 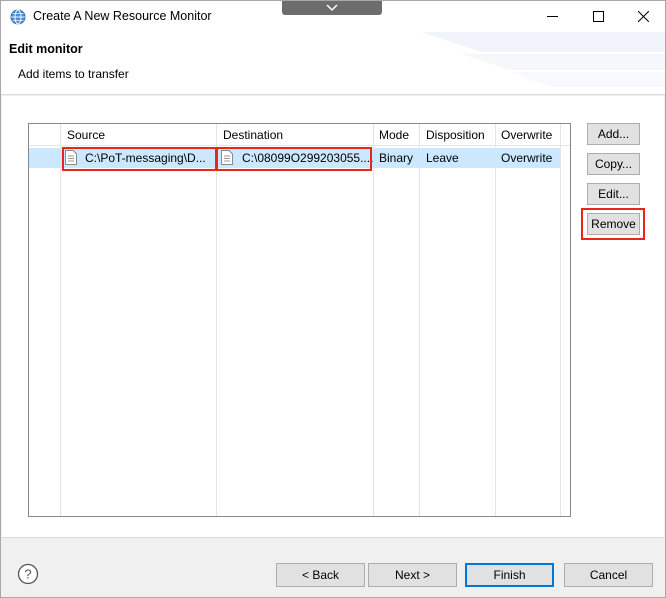 I want to click on column-header-source: Source, so click(x=86, y=135).